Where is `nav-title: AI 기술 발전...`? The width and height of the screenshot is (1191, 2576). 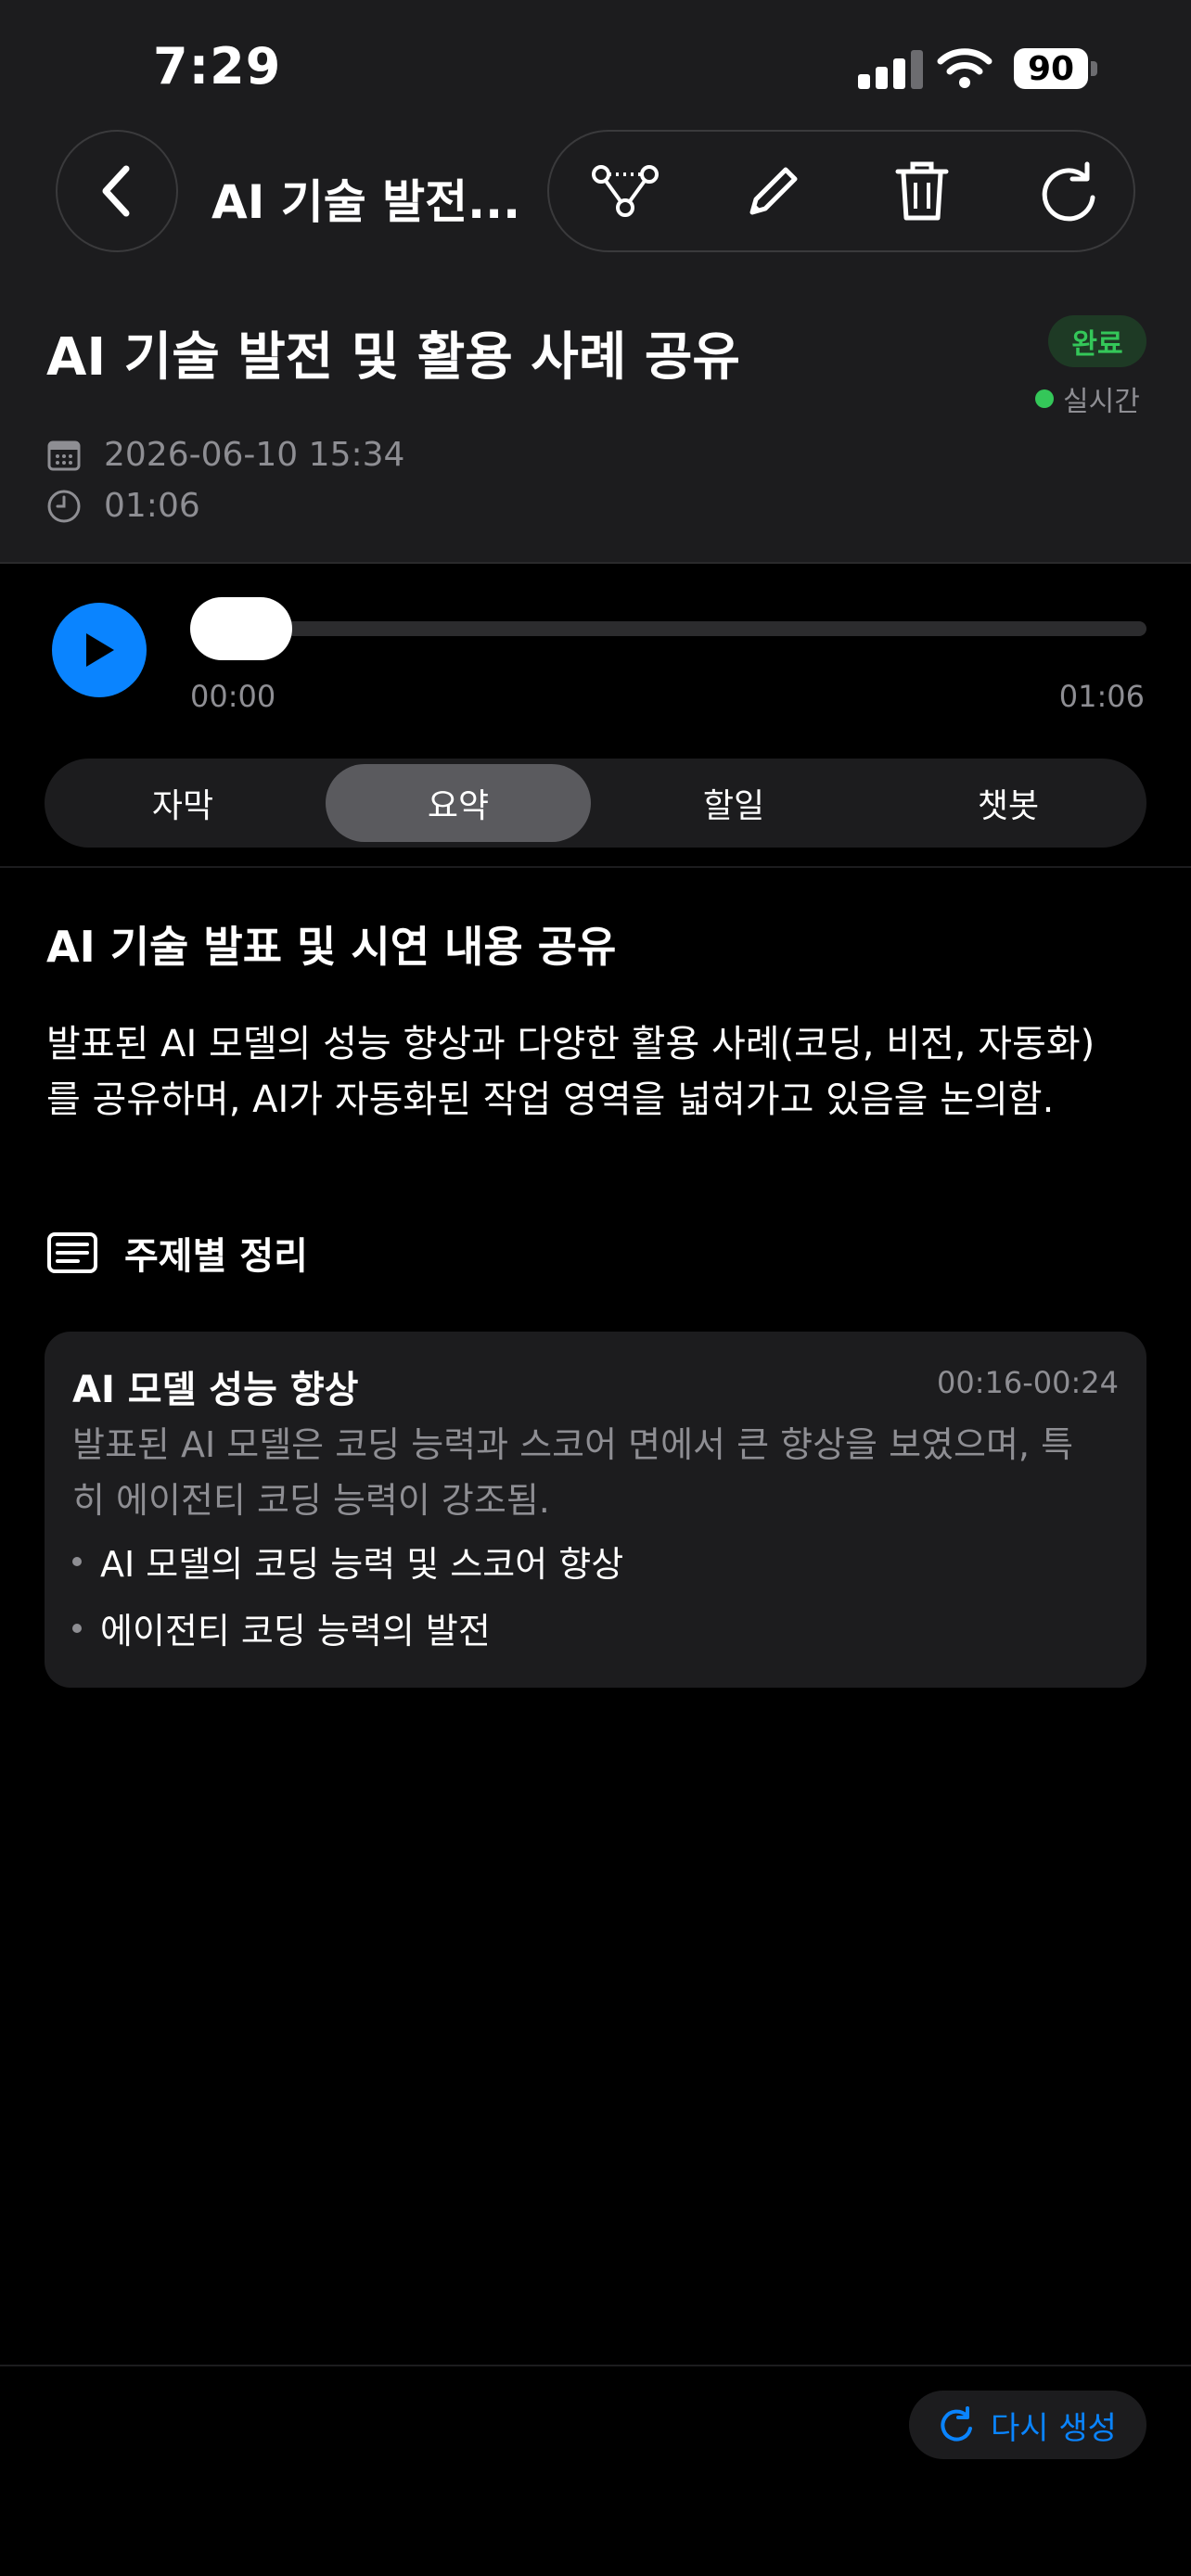 nav-title: AI 기술 발전... is located at coordinates (366, 202).